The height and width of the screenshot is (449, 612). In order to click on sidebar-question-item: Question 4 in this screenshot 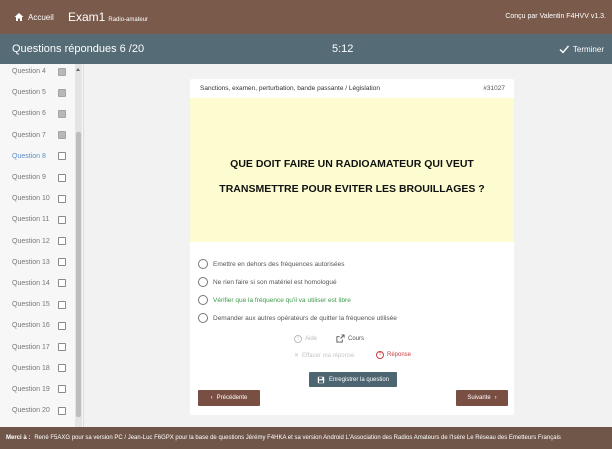, I will do `click(37, 73)`.